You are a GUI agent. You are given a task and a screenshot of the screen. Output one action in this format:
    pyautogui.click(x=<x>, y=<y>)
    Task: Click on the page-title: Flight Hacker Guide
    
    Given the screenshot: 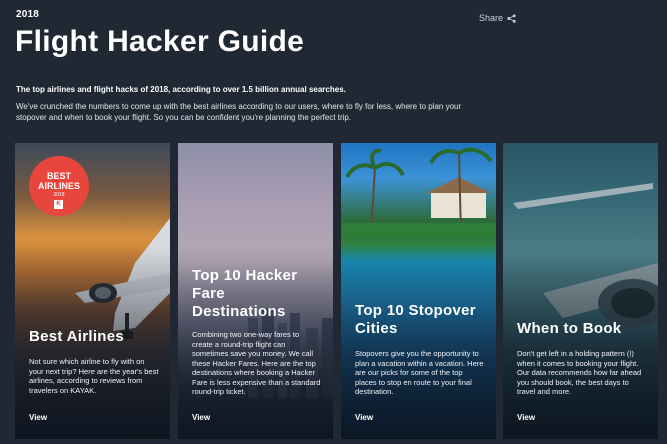 What is the action you would take?
    pyautogui.click(x=160, y=41)
    